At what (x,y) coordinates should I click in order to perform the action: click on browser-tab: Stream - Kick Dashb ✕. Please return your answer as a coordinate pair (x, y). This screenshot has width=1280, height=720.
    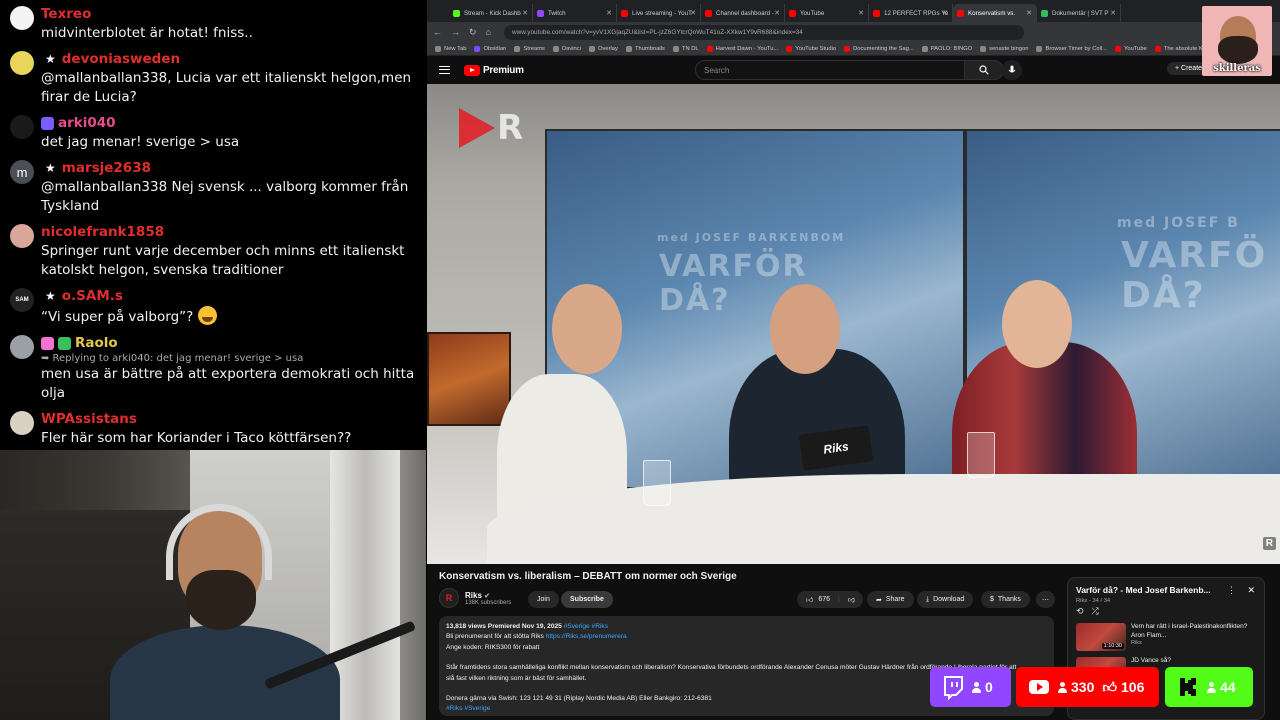
    Looking at the image, I should click on (491, 13).